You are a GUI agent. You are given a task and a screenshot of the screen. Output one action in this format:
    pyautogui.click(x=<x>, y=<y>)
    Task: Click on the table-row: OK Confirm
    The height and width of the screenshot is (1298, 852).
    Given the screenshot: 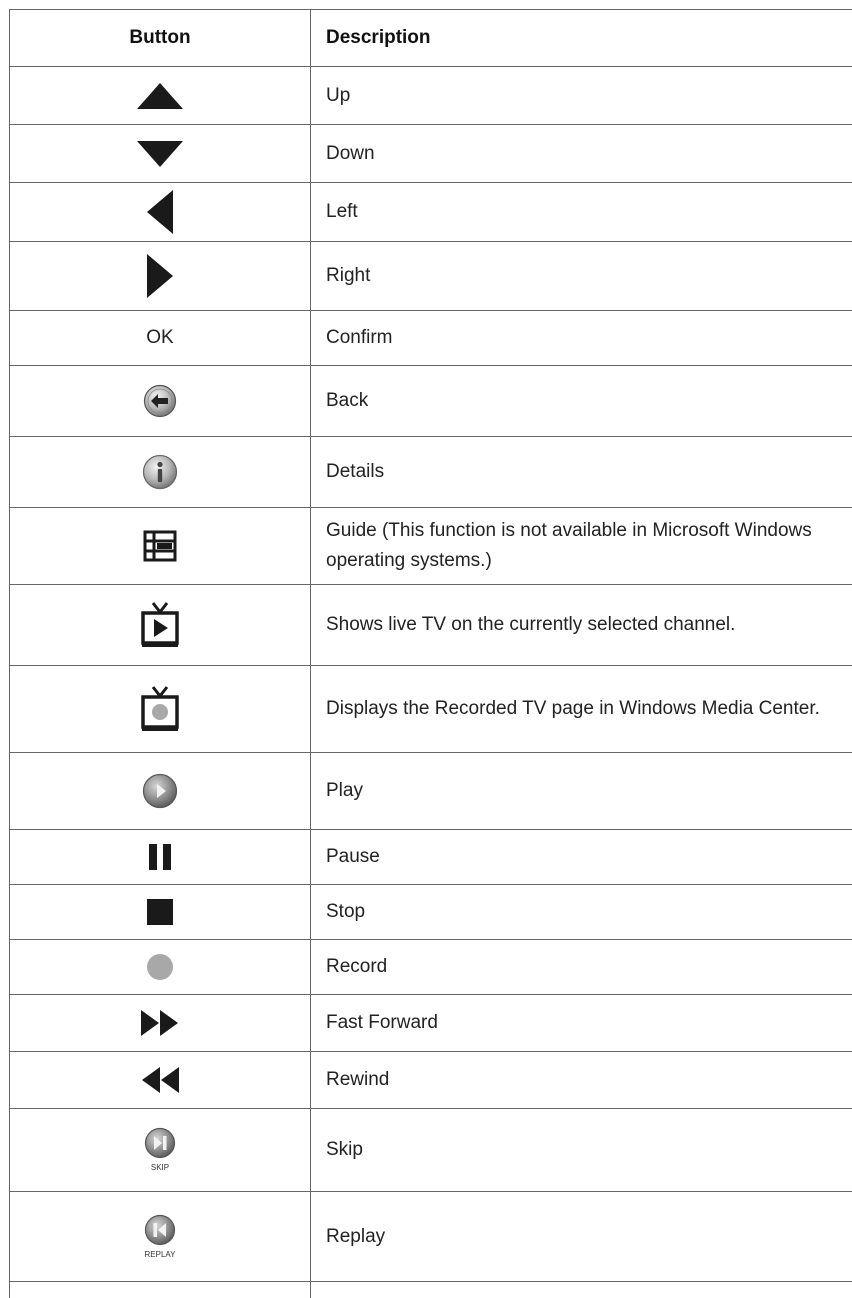 What is the action you would take?
    pyautogui.click(x=430, y=338)
    